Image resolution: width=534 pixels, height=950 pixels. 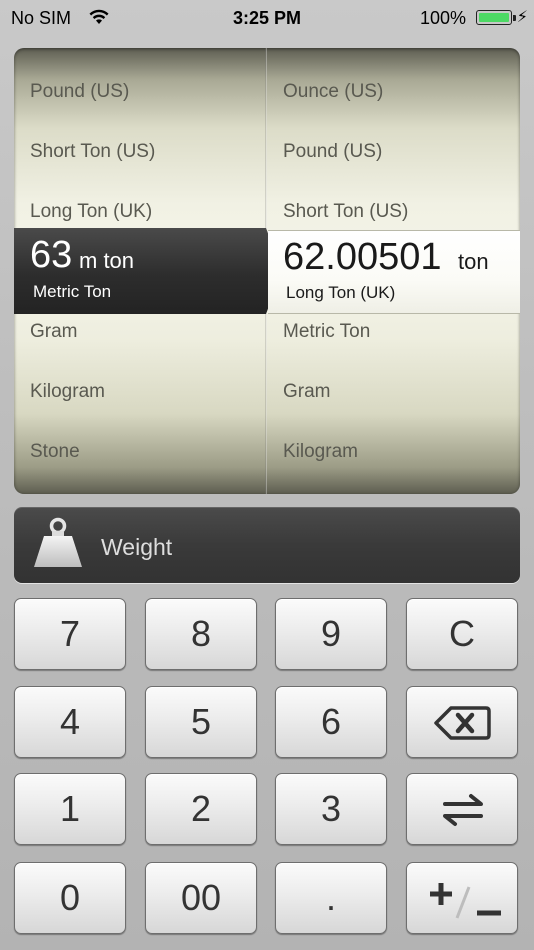 I want to click on output-value: 62.00501, so click(x=362, y=257).